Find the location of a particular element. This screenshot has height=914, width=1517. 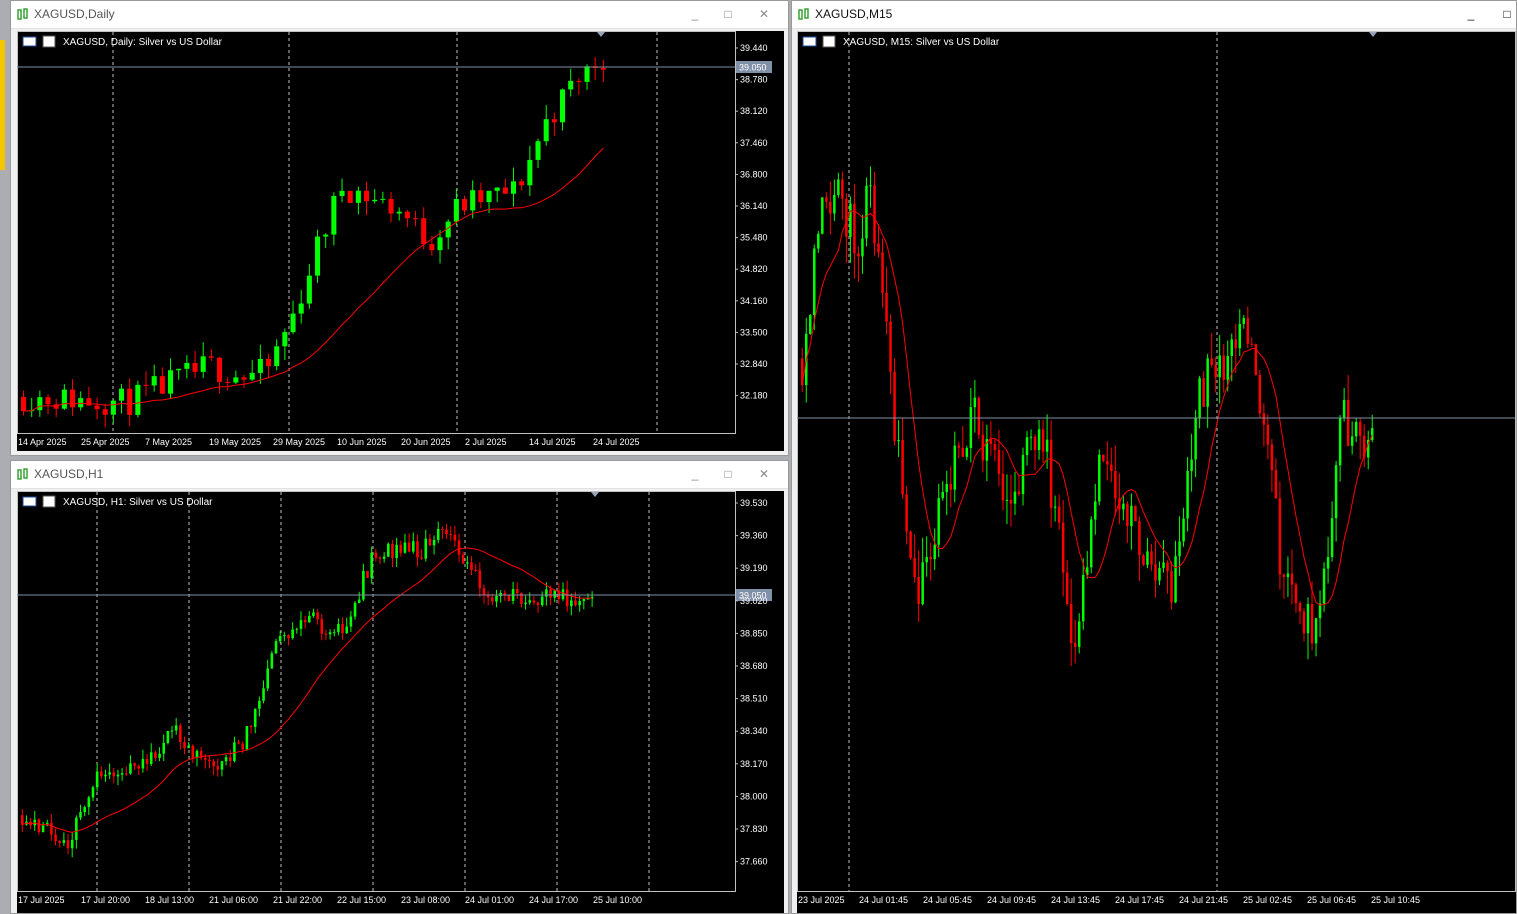

x-tick-label: 14 Apr 2025 is located at coordinates (42, 442).